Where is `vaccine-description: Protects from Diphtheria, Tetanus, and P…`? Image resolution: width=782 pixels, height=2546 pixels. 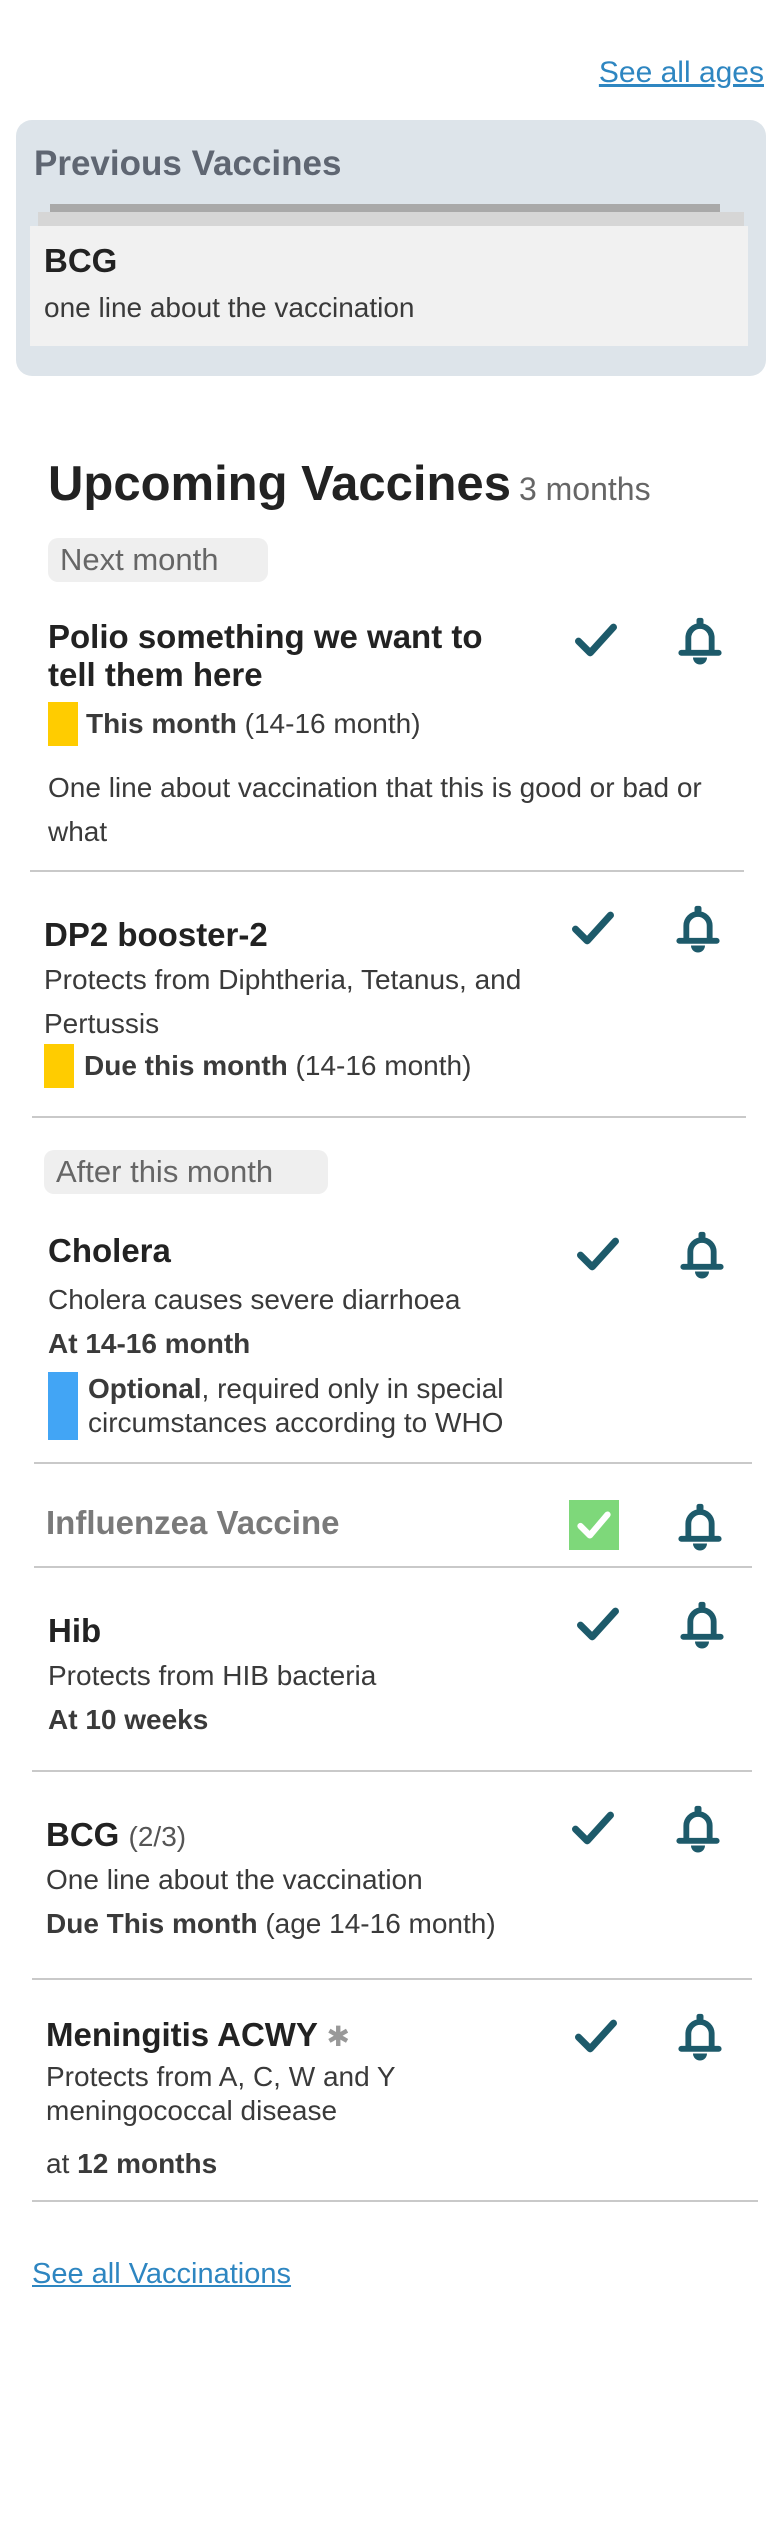 vaccine-description: Protects from Diphtheria, Tetanus, and P… is located at coordinates (283, 1001).